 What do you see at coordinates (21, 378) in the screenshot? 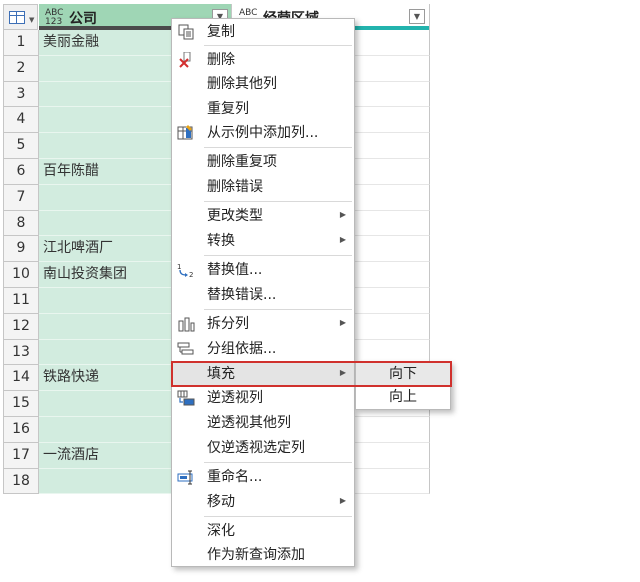
I see `row-number: 14` at bounding box center [21, 378].